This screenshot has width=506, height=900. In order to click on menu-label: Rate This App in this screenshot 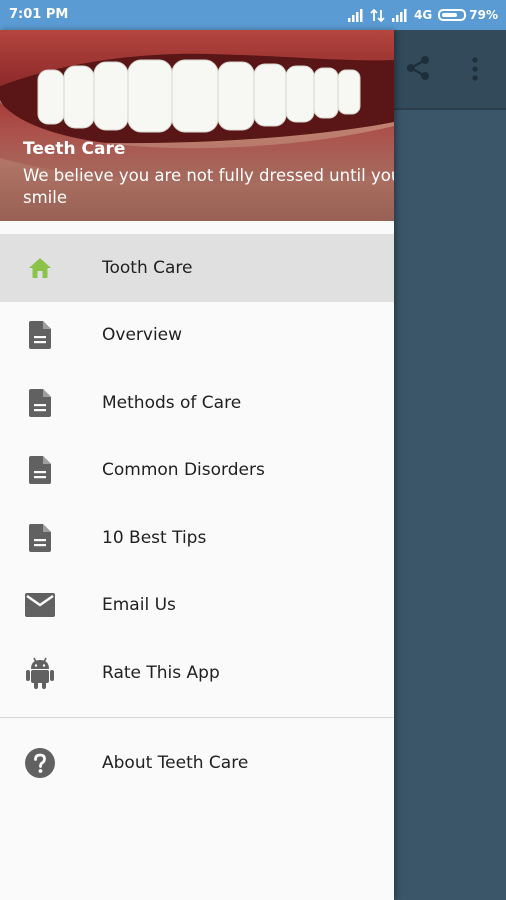, I will do `click(161, 672)`.